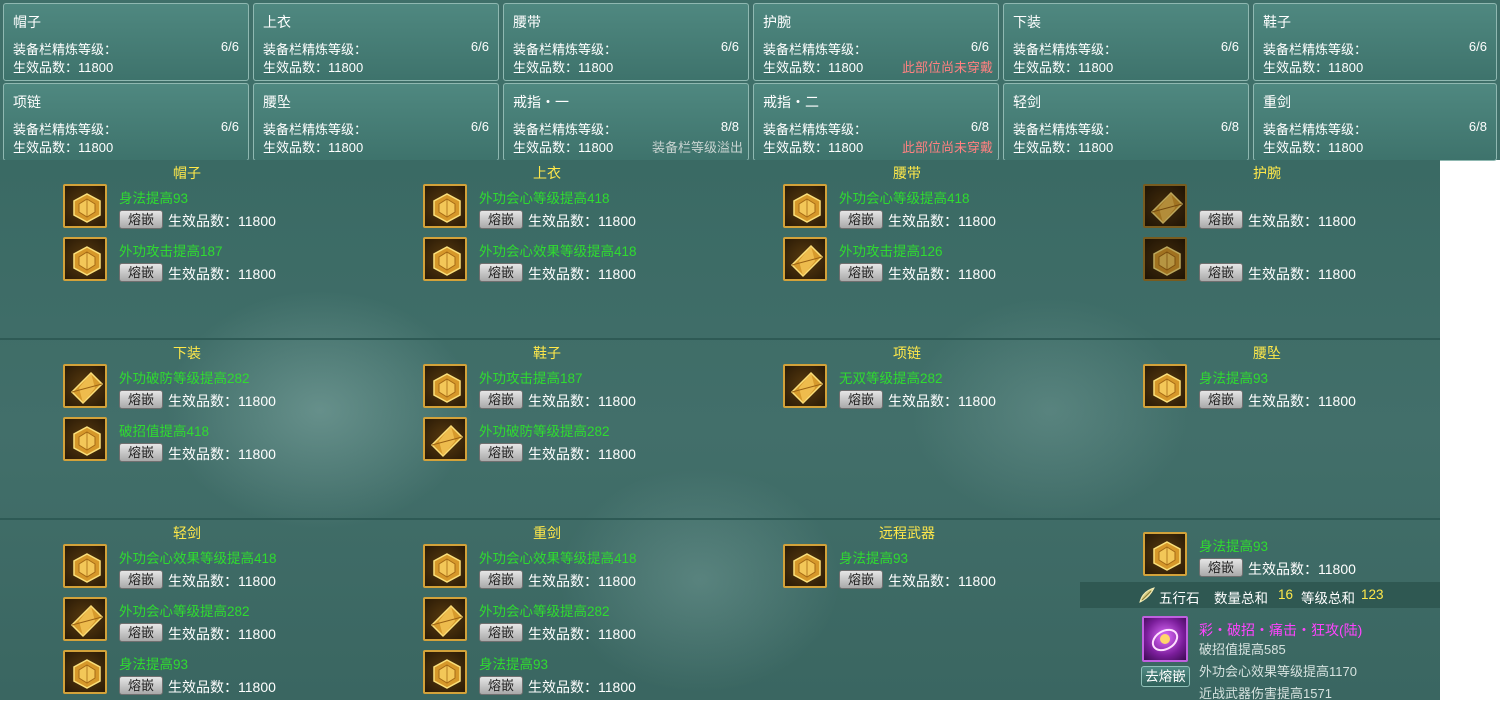 Image resolution: width=1500 pixels, height=702 pixels. Describe the element at coordinates (626, 42) in the screenshot. I see `summary-card: 腰带 装备栏精炼等级： 6/6 生效品数：11800` at that location.